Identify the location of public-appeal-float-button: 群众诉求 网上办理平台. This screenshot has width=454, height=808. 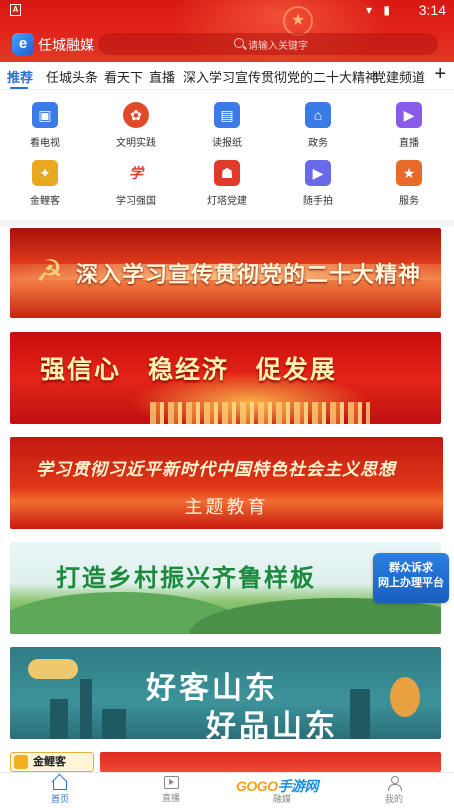
(411, 578).